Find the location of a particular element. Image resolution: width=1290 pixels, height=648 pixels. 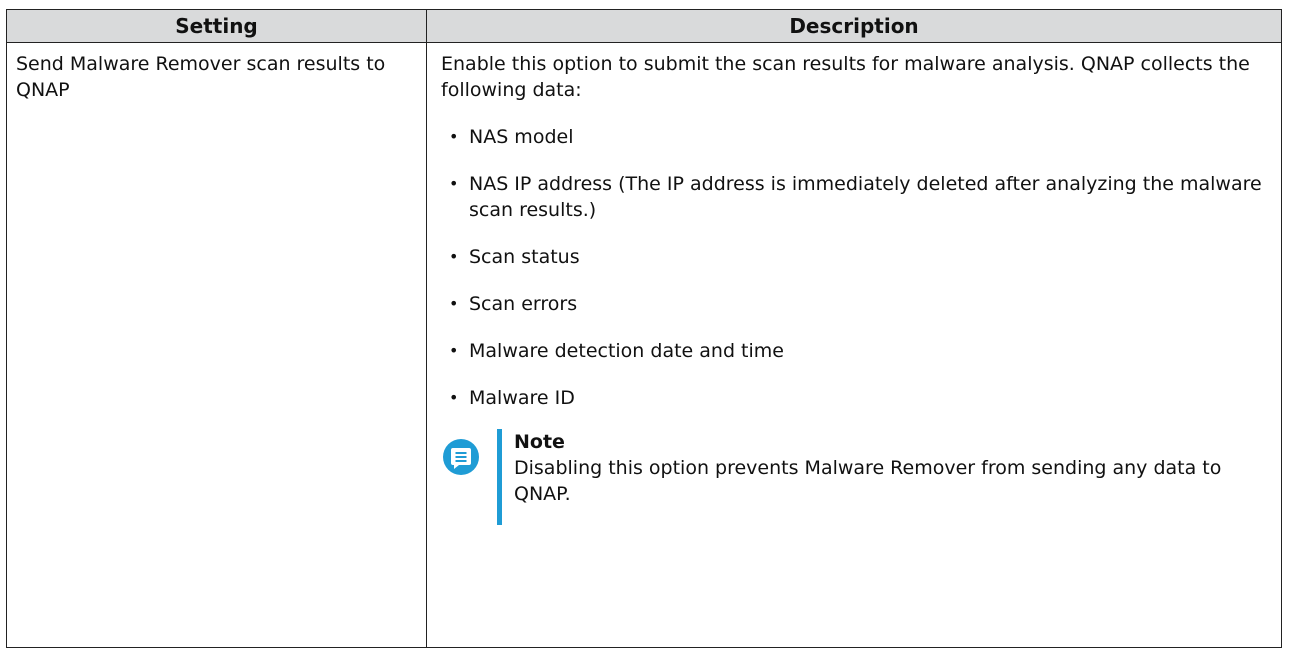

note-icon is located at coordinates (461, 457).